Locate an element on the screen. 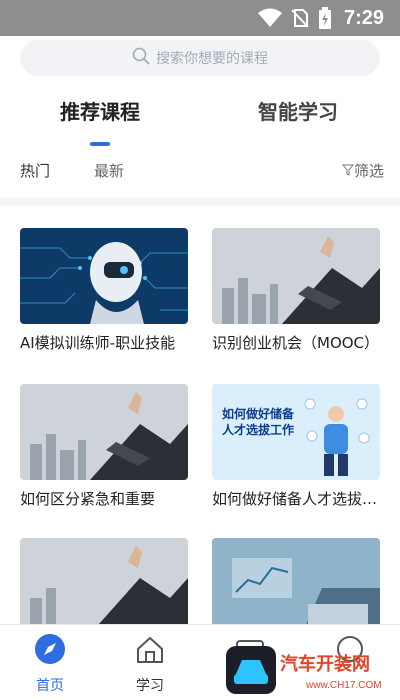 This screenshot has width=400, height=700. battery-charging-icon is located at coordinates (325, 18).